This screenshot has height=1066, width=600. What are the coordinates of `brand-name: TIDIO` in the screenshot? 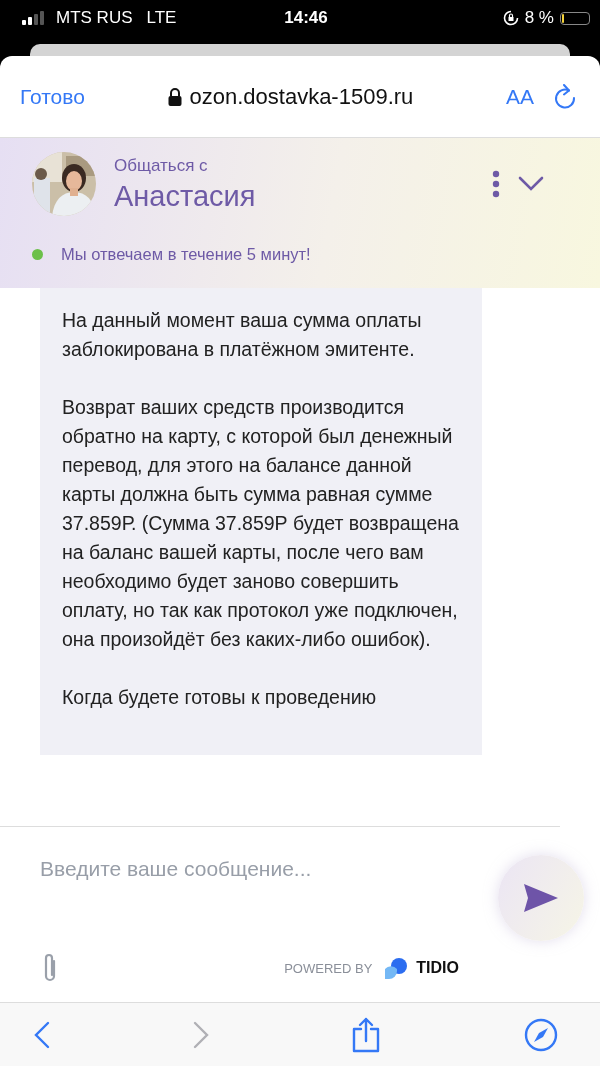 It's located at (437, 968).